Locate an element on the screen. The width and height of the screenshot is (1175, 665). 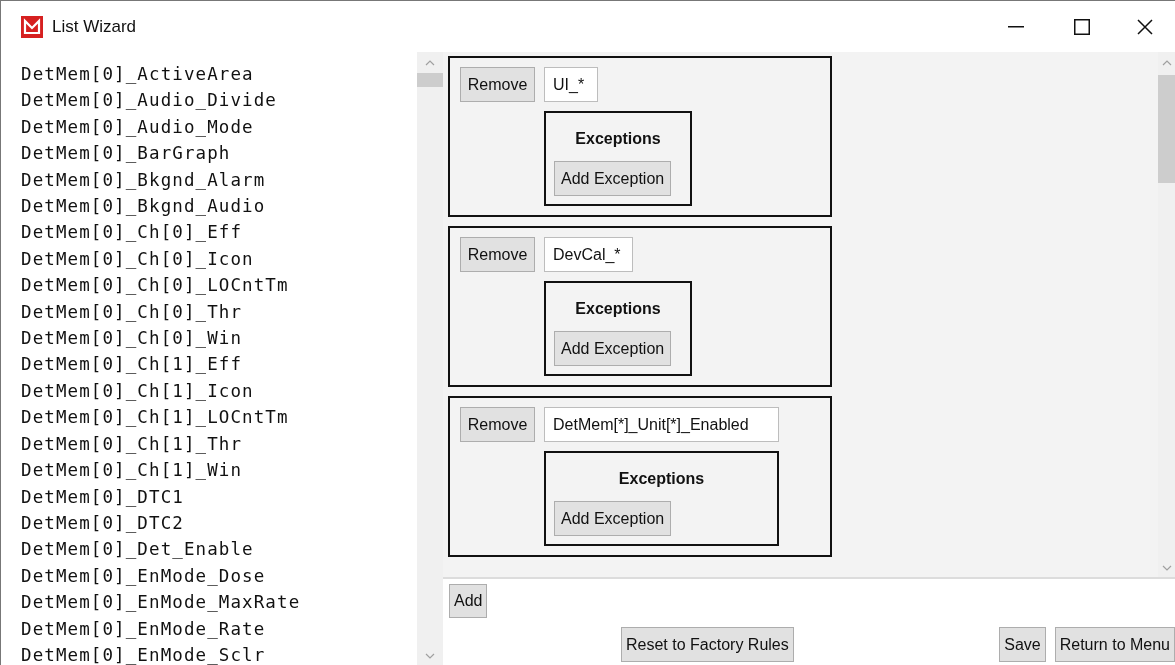
variable-item: DetMem[0]_Ch[1]_Win is located at coordinates (219, 470).